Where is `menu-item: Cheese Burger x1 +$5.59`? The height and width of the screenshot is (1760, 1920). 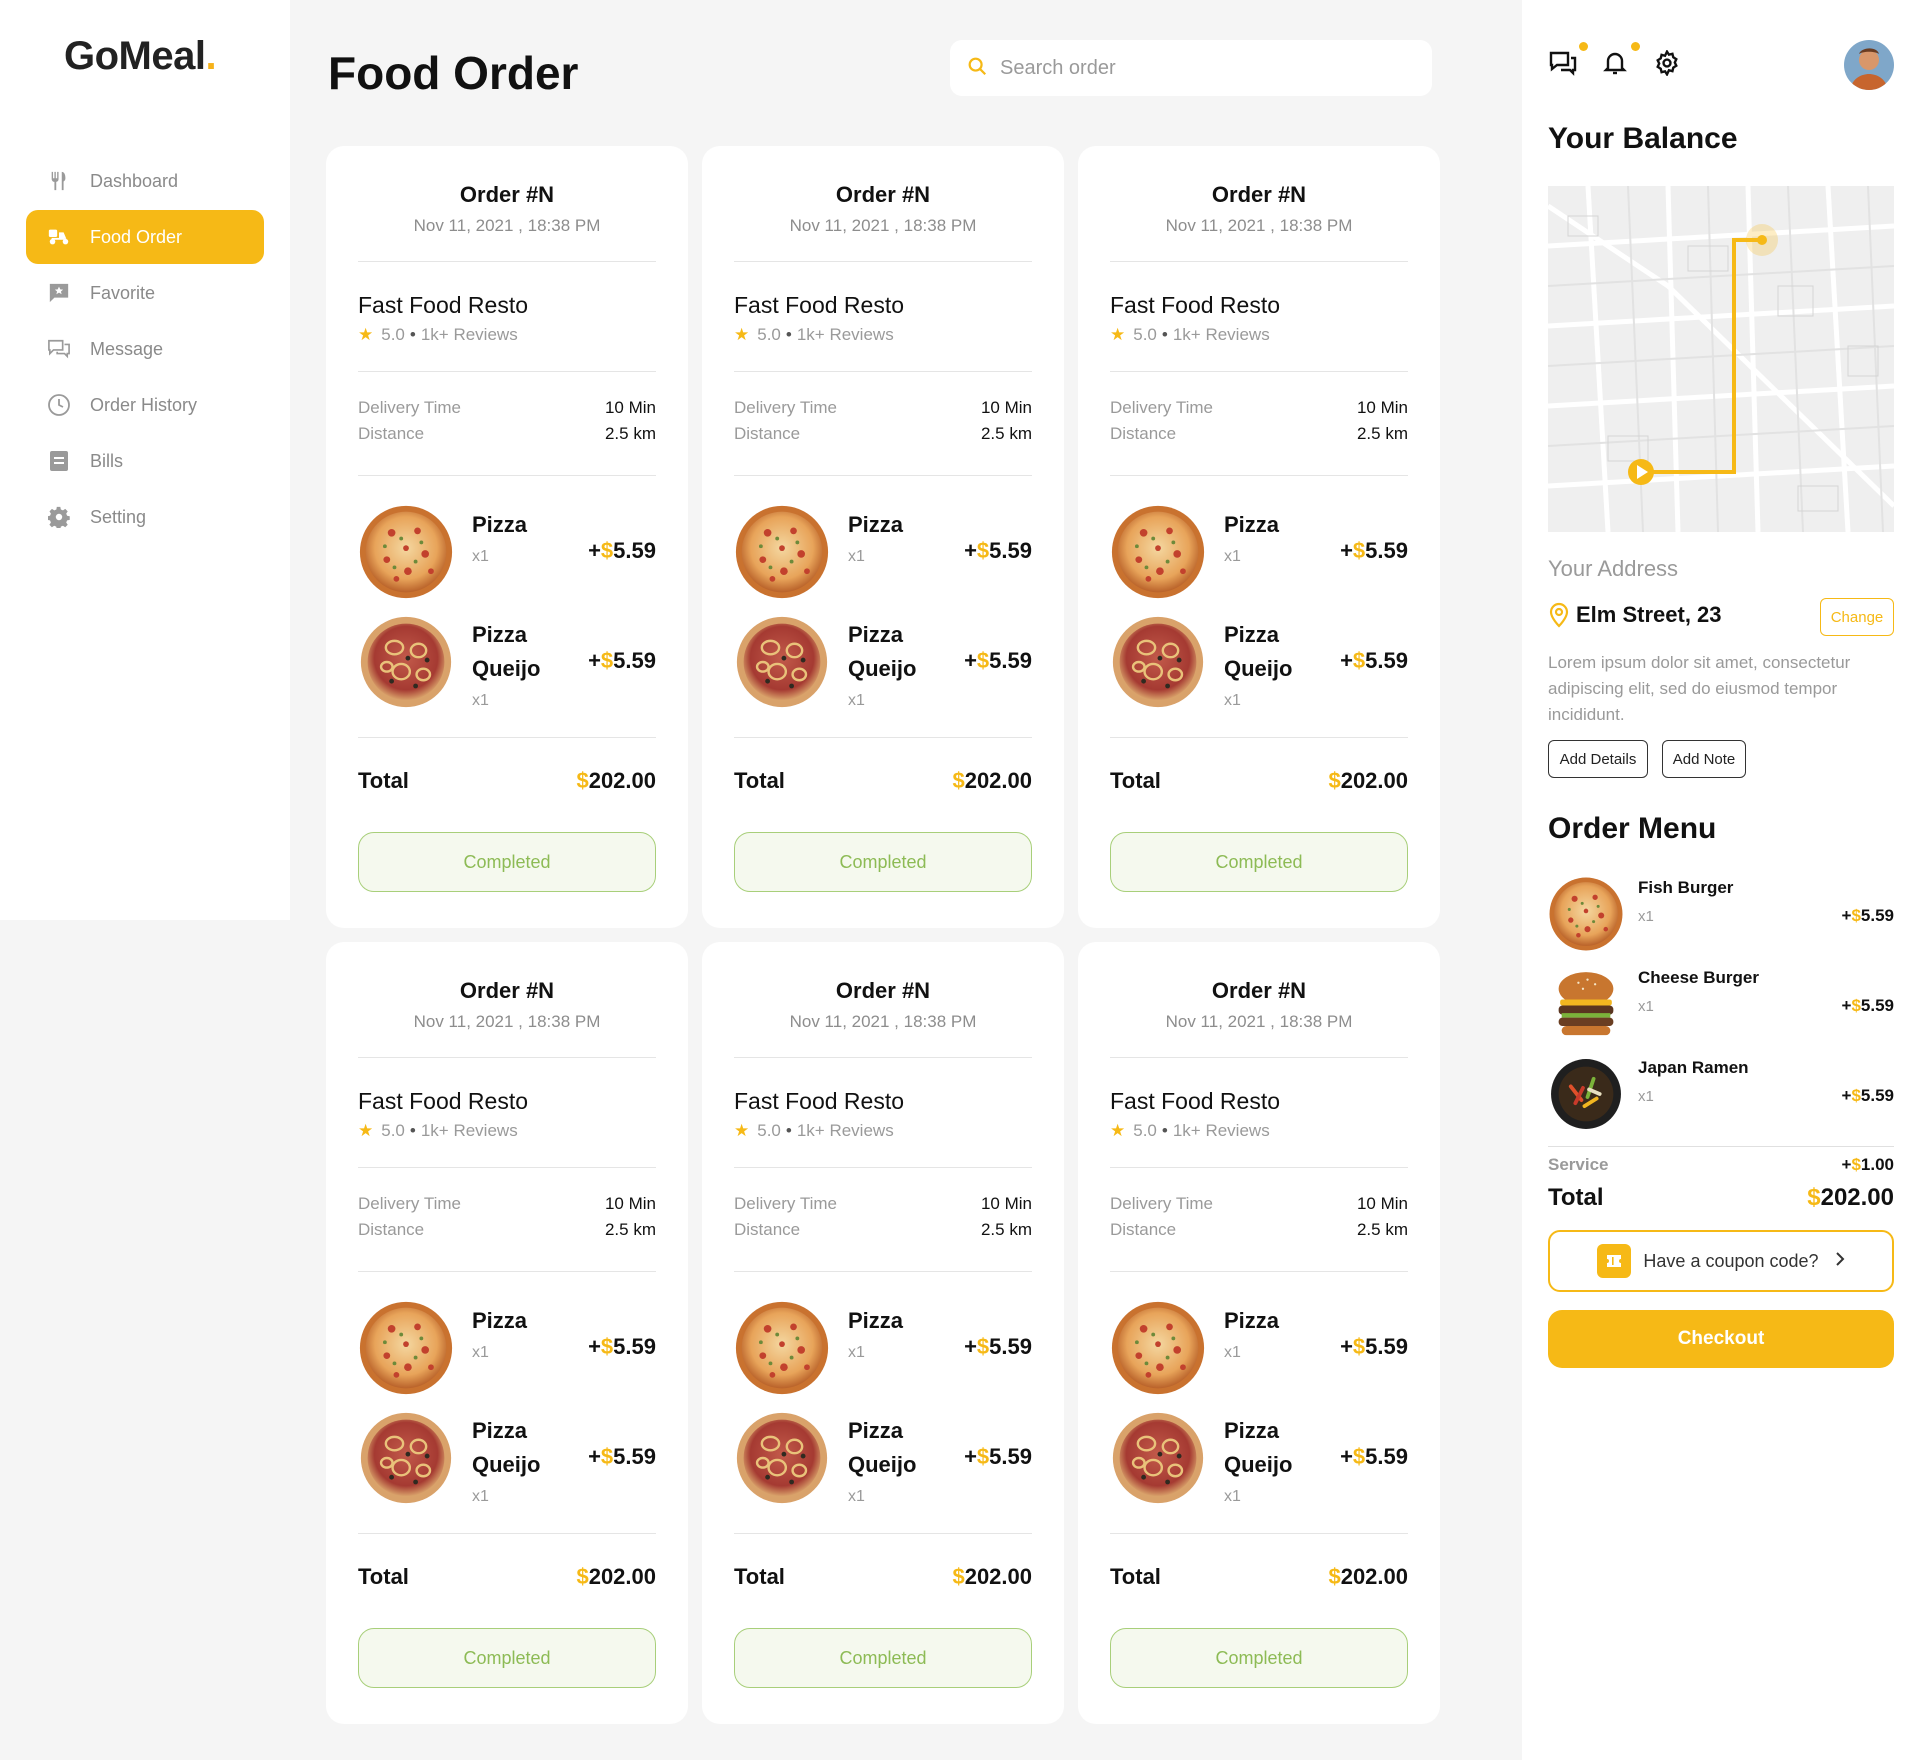
menu-item: Cheese Burger x1 +$5.59 is located at coordinates (1721, 1011).